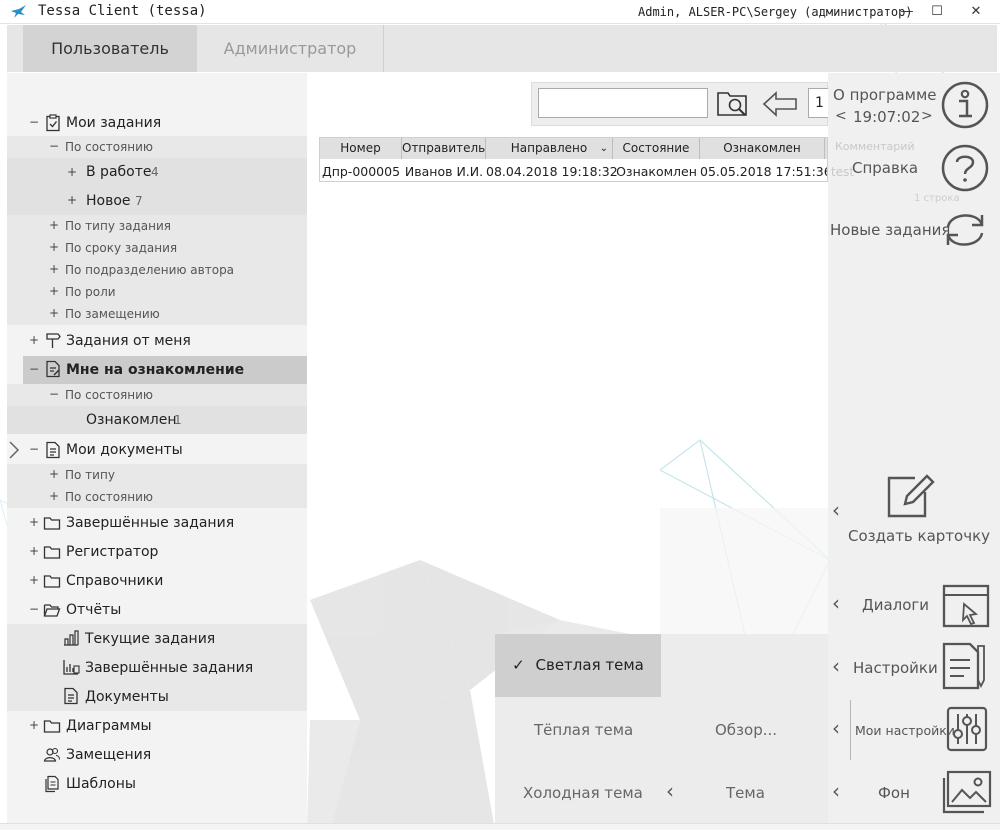  What do you see at coordinates (118, 226) in the screenshot?
I see `tree-label: По типу задания` at bounding box center [118, 226].